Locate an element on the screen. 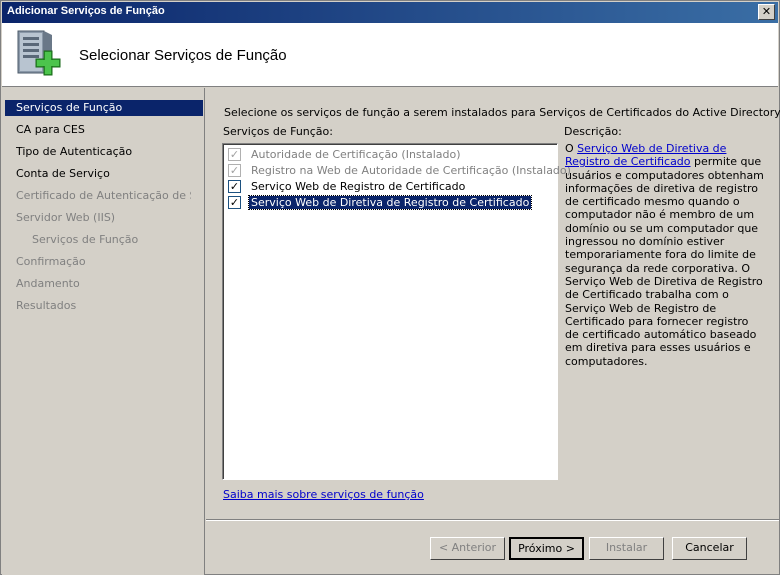 The width and height of the screenshot is (780, 575). wizard-header: Selecionar Serviços de Função is located at coordinates (390, 55).